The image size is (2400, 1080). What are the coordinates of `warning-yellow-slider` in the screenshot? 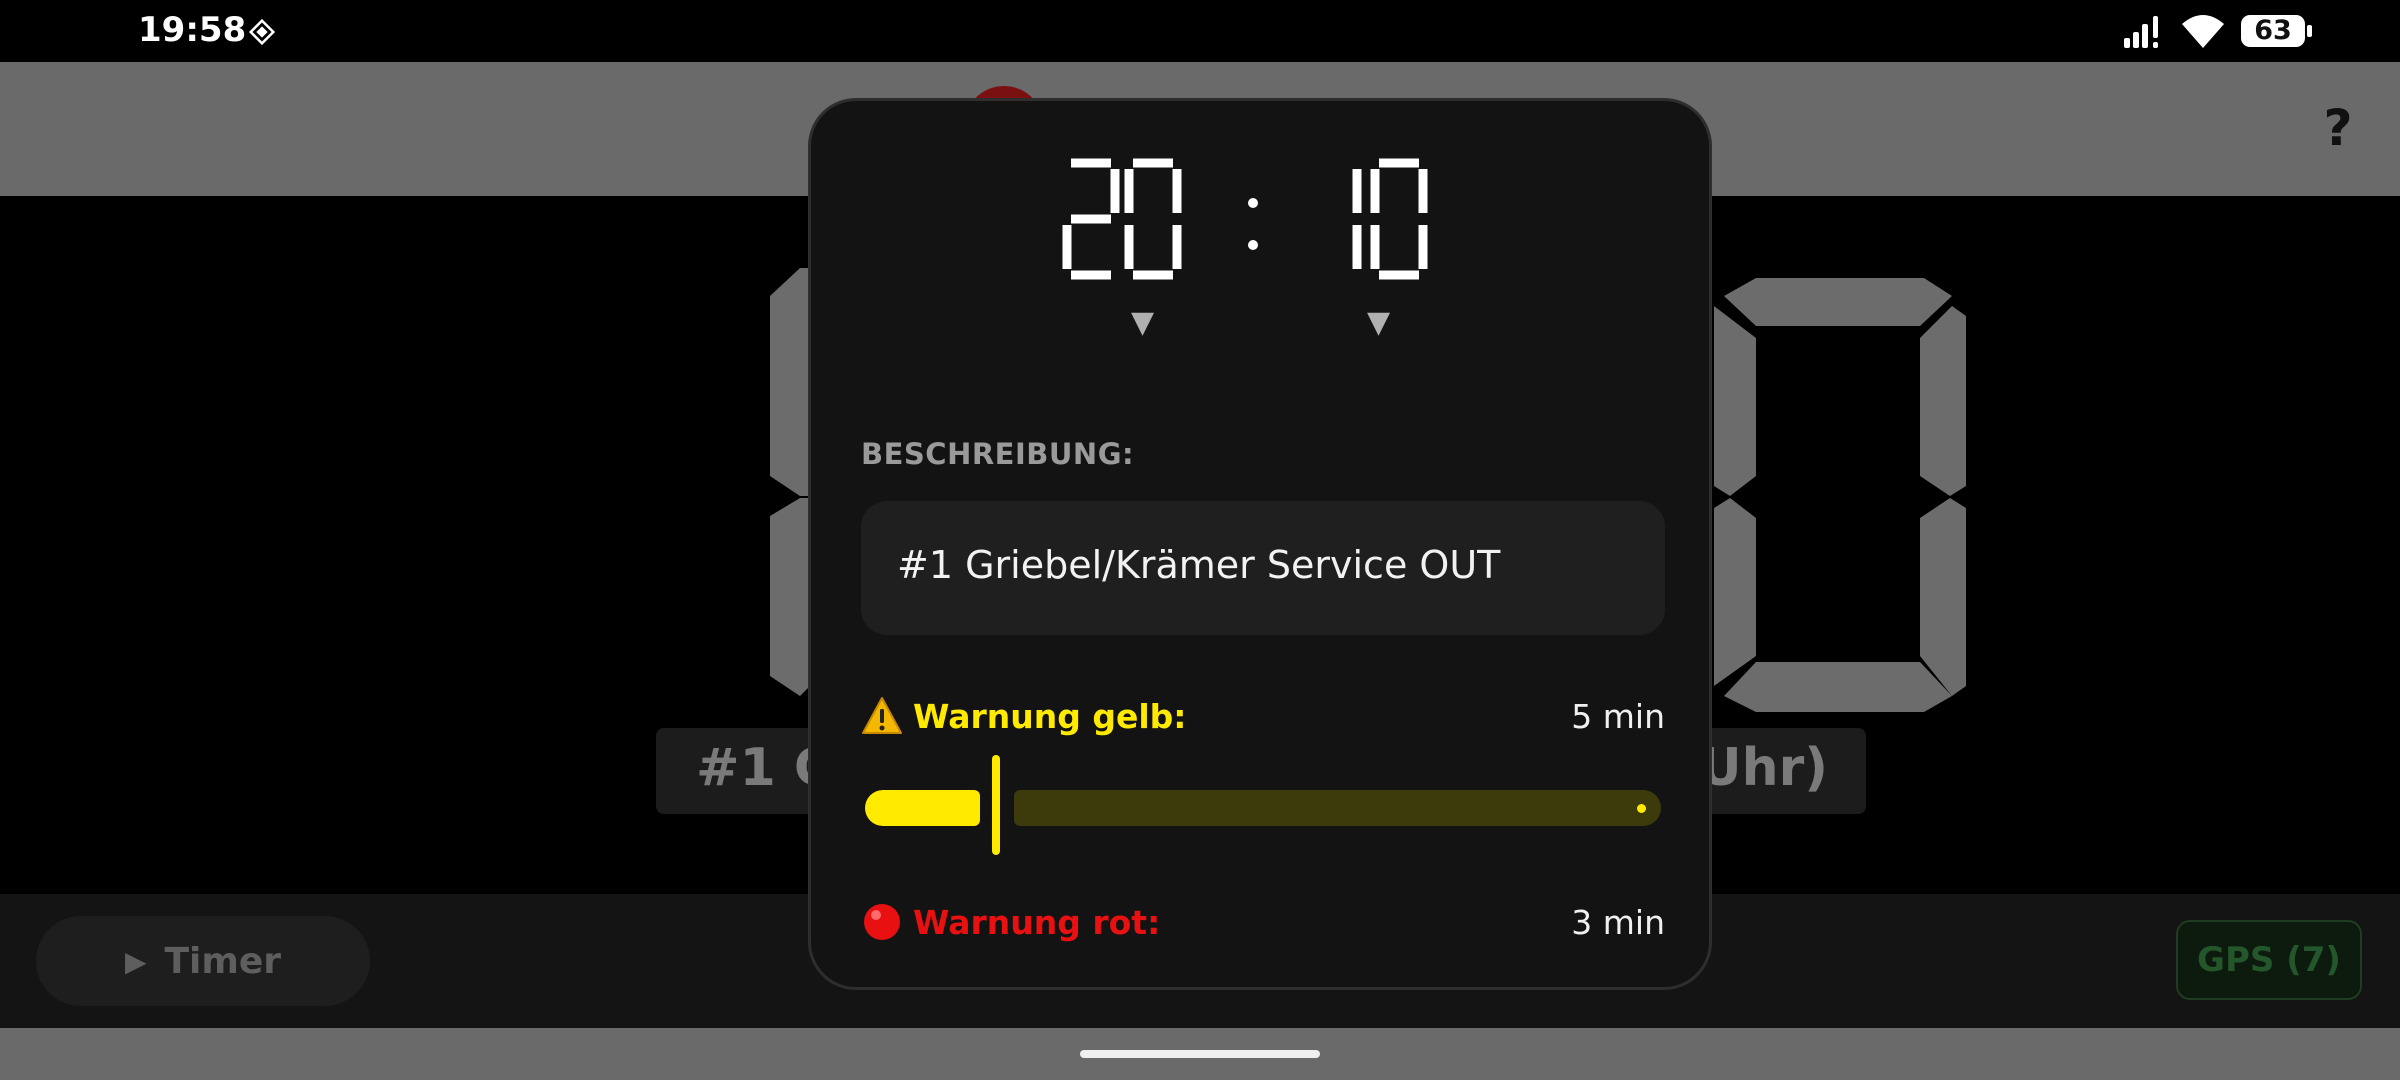 It's located at (1263, 805).